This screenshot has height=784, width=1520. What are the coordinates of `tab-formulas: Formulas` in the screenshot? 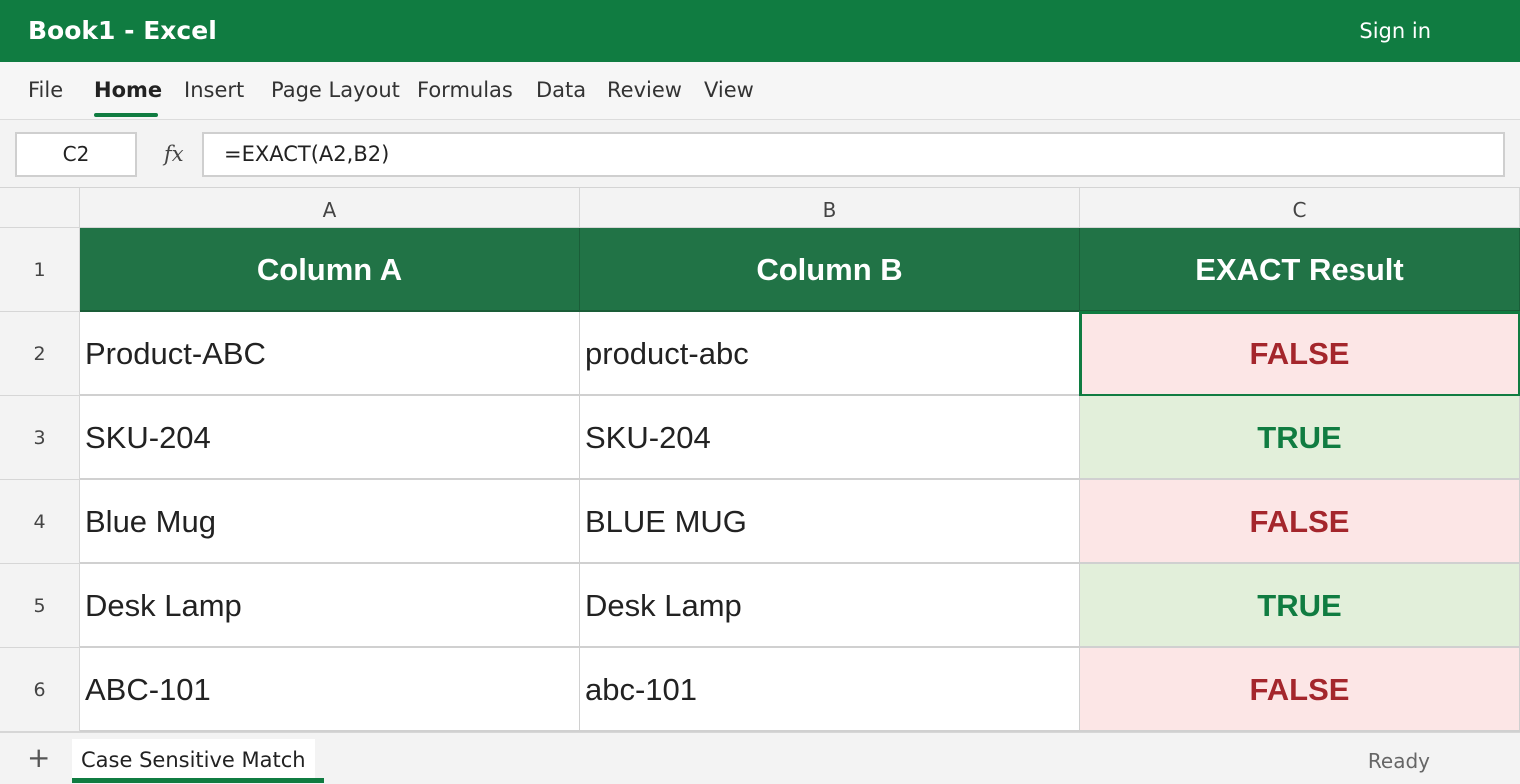 It's located at (465, 90).